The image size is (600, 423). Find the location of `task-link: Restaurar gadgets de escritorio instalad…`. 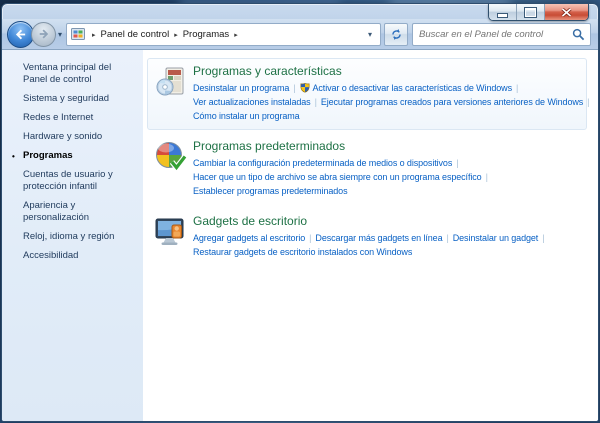

task-link: Restaurar gadgets de escritorio instalad… is located at coordinates (302, 252).